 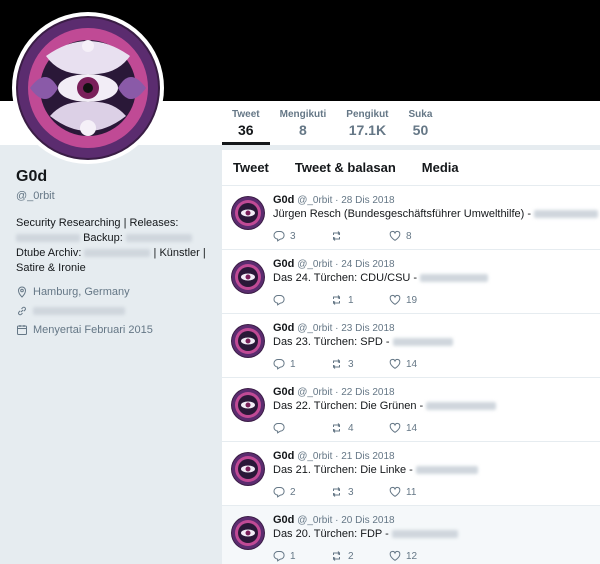 What do you see at coordinates (364, 520) in the screenshot?
I see `tweet-date: · 20 Dis 2018` at bounding box center [364, 520].